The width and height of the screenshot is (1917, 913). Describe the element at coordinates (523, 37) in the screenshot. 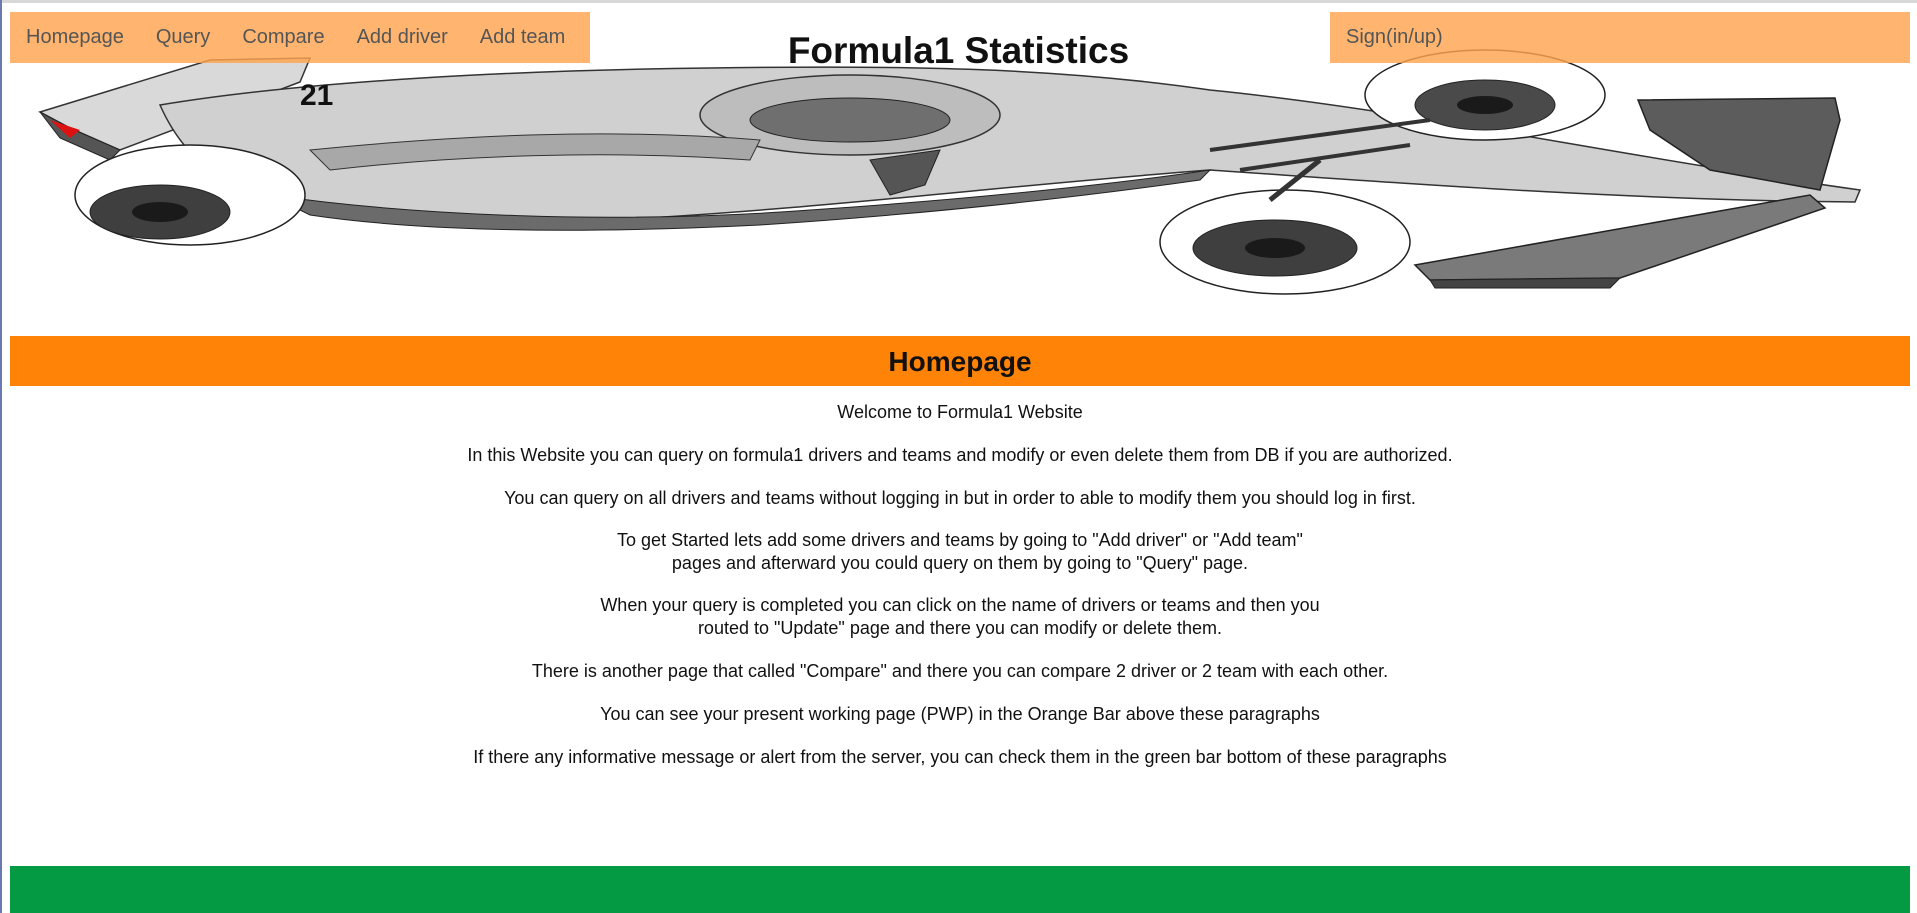

I see `nav-link-add-team: Add team` at that location.